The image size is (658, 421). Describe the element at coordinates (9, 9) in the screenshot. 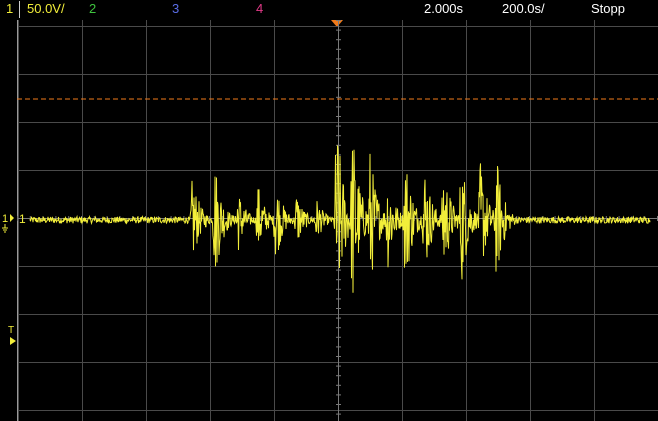

I see `ch1-number: 1` at that location.